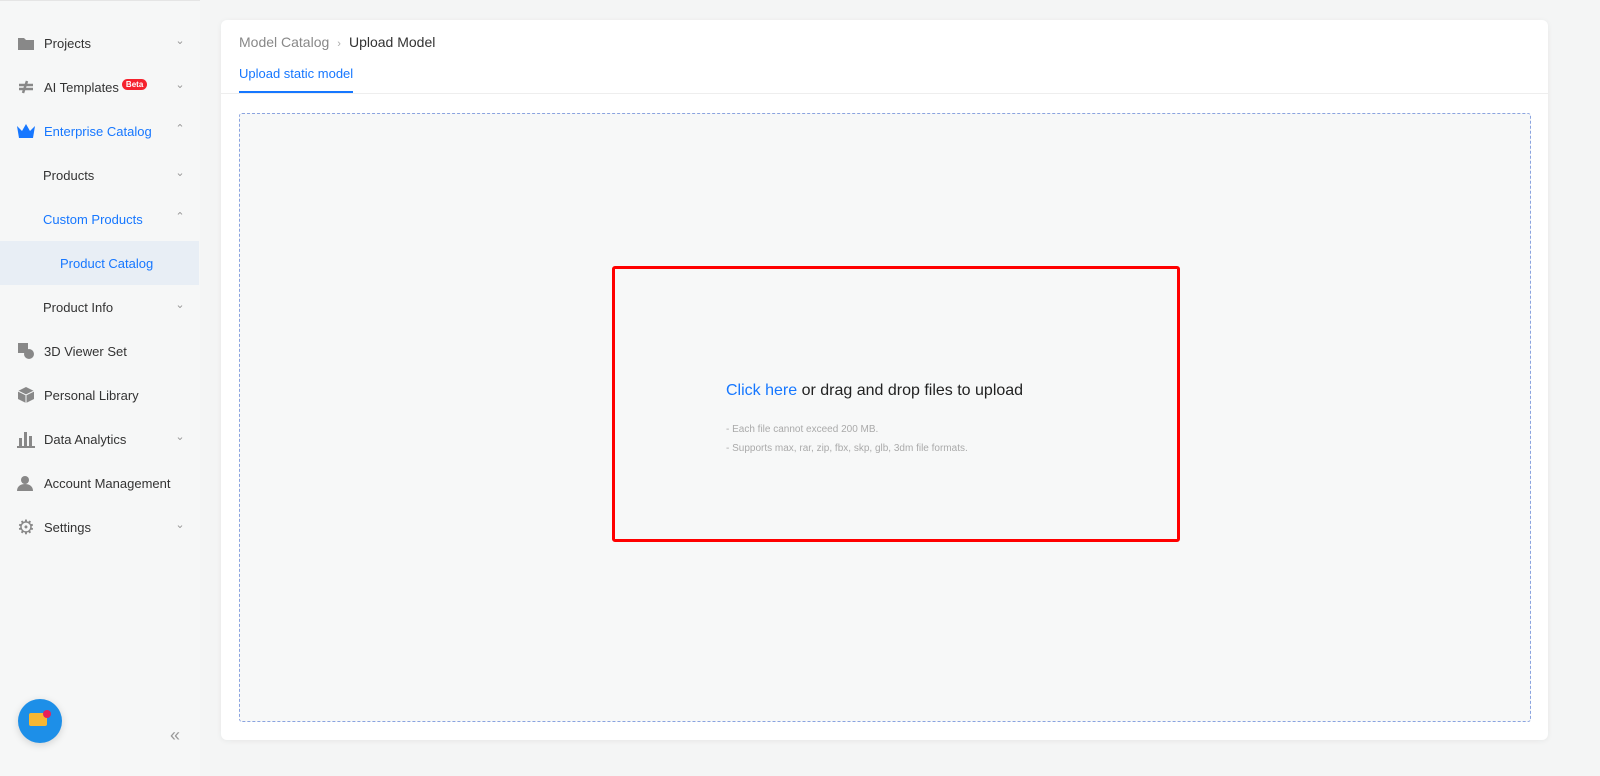  What do you see at coordinates (175, 735) in the screenshot?
I see `collapse-sidebar-button: «` at bounding box center [175, 735].